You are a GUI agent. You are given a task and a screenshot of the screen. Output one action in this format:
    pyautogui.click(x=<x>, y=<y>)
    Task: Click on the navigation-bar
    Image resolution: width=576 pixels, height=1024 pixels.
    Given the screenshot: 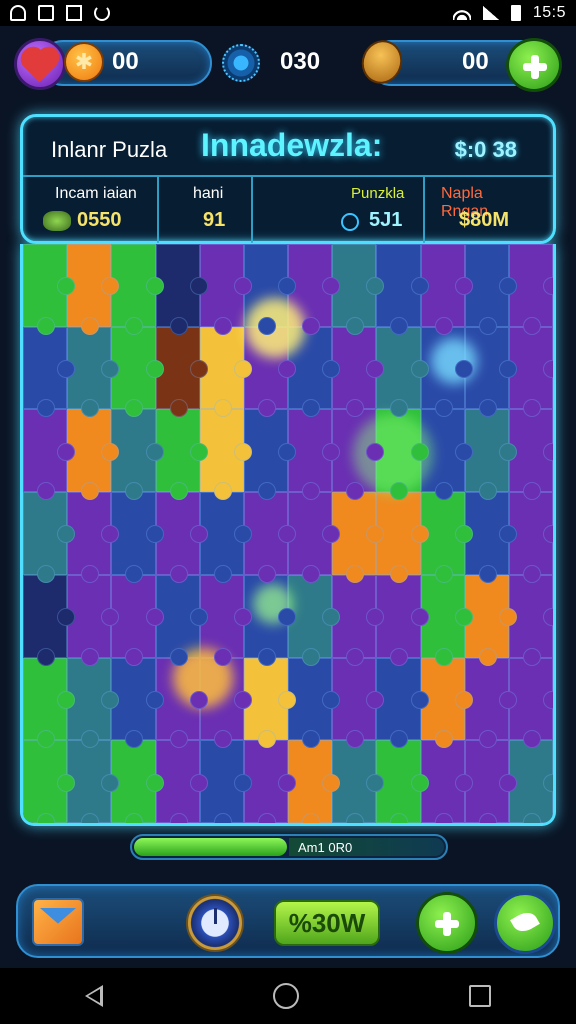 What is the action you would take?
    pyautogui.click(x=288, y=996)
    